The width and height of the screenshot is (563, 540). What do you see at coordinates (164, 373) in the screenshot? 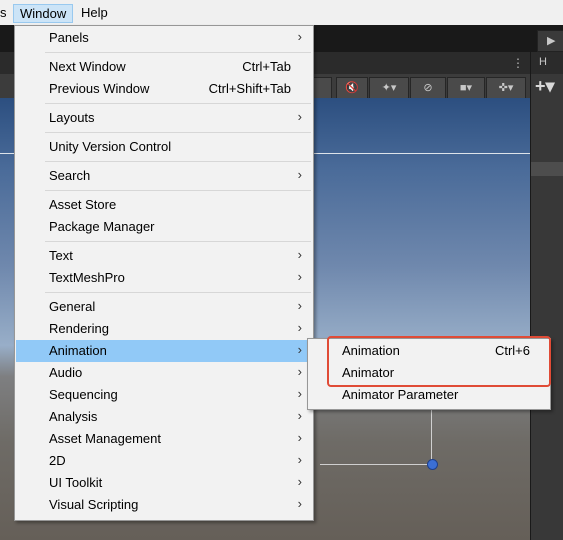
I see `menu-item-audio: Audio ›` at bounding box center [164, 373].